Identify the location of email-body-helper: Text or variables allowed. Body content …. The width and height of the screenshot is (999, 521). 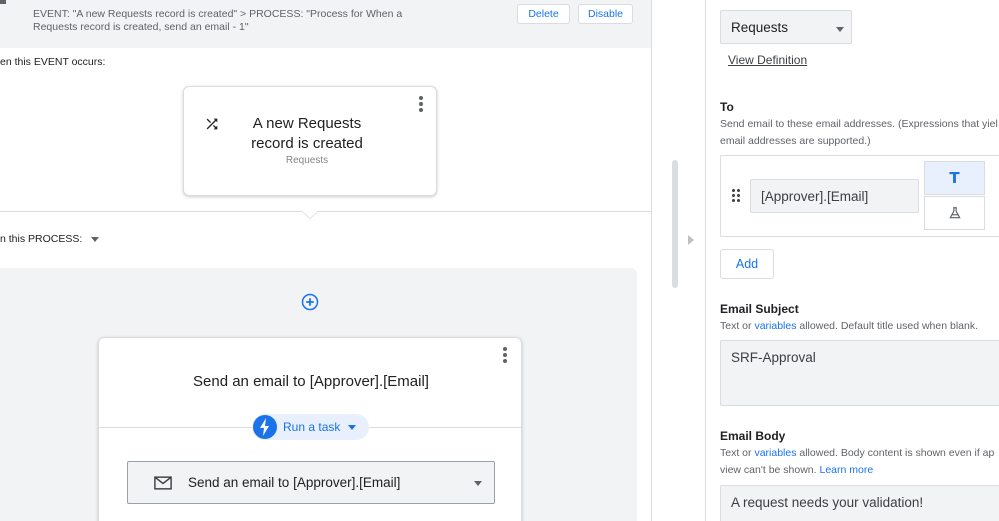
(859, 462).